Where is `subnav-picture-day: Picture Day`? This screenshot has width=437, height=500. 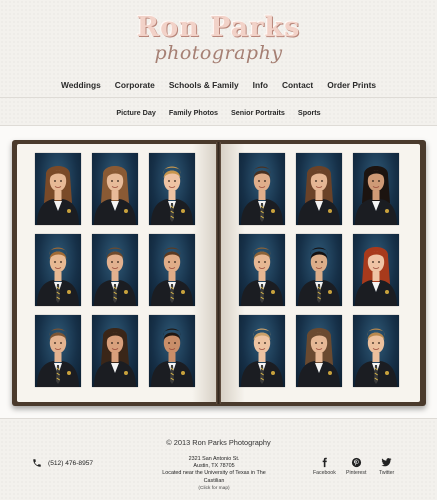
subnav-picture-day: Picture Day is located at coordinates (136, 112).